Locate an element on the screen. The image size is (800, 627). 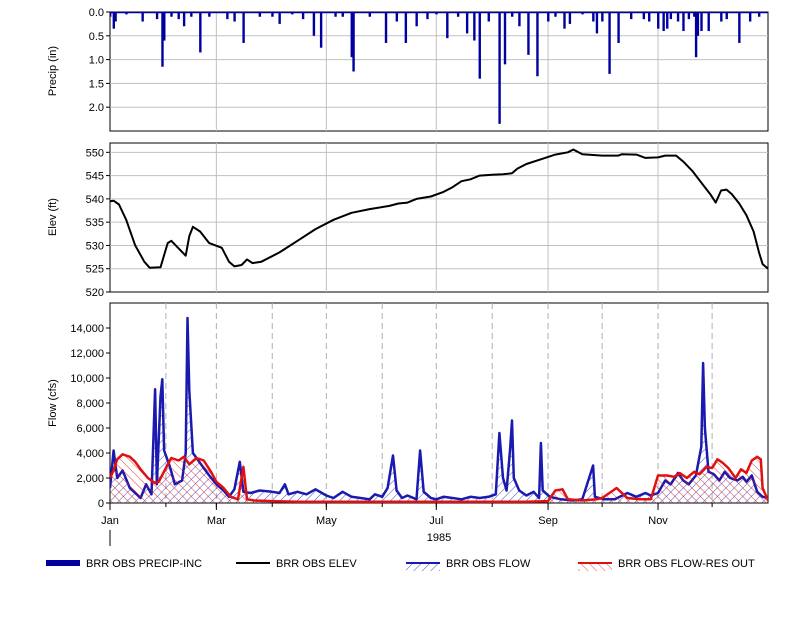
y-tick-label: 545 is located at coordinates (95, 177).